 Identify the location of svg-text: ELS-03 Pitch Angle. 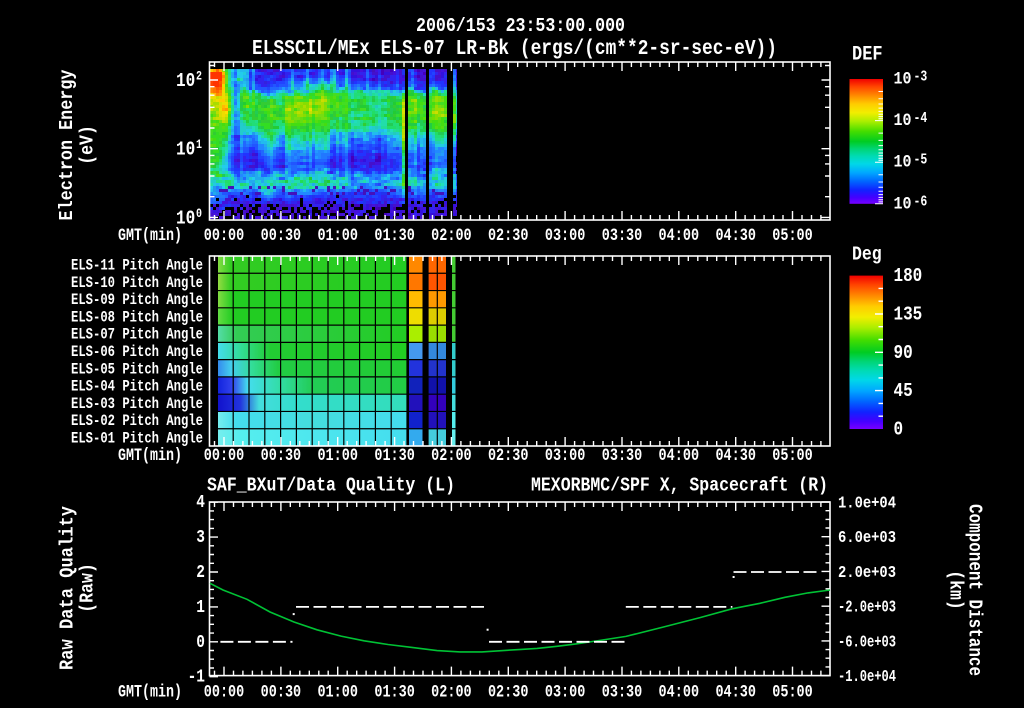
(137, 404).